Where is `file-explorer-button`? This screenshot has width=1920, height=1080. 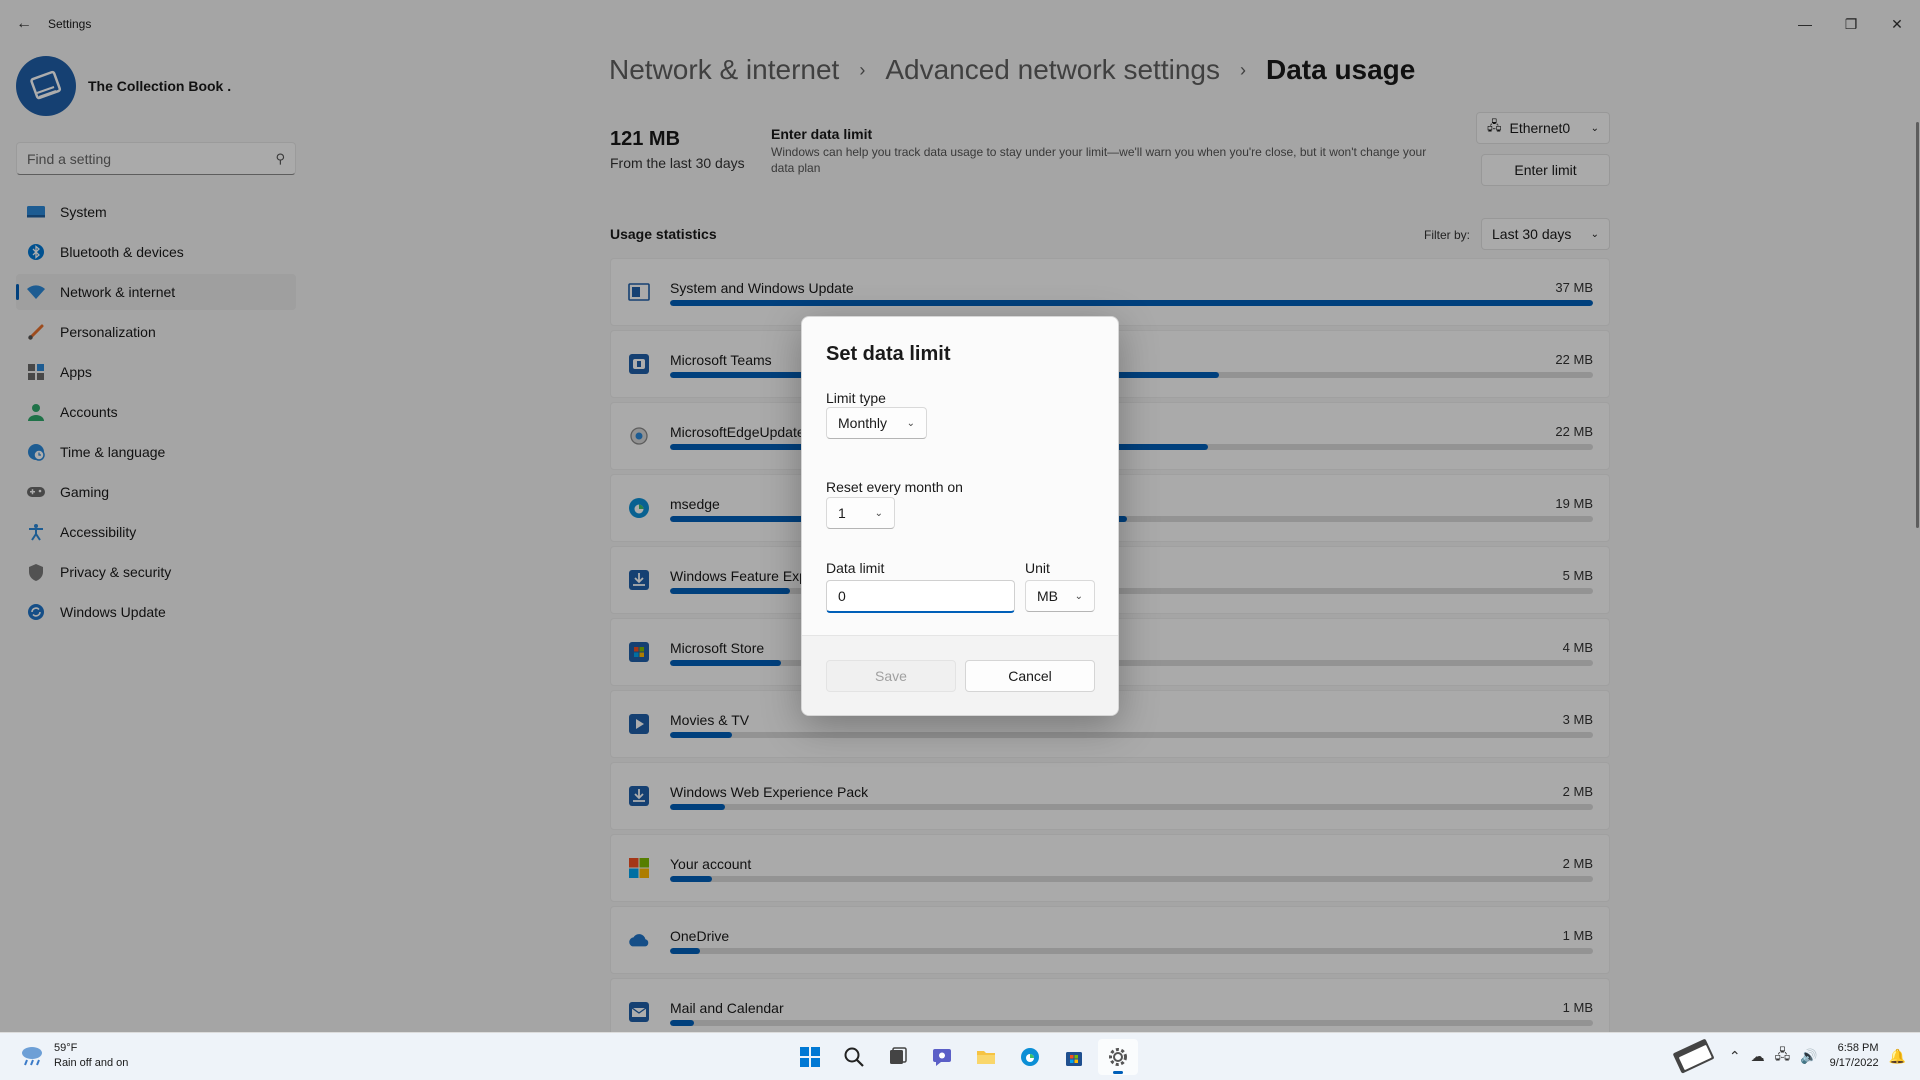 file-explorer-button is located at coordinates (986, 1057).